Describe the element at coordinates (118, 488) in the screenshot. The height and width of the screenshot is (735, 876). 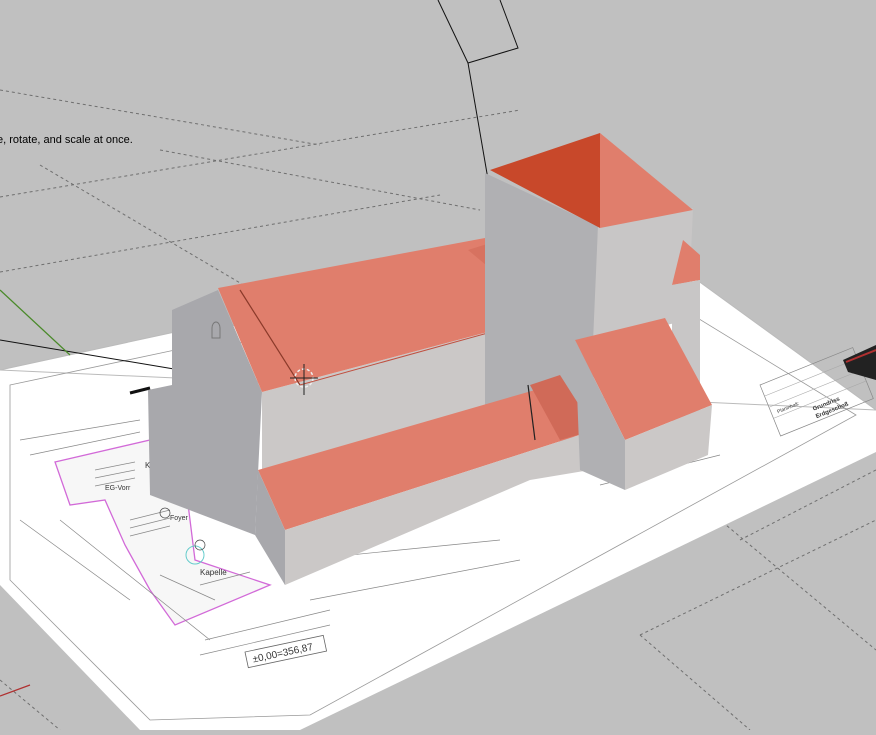
I see `plan-label-room-2: EG-Vorr` at that location.